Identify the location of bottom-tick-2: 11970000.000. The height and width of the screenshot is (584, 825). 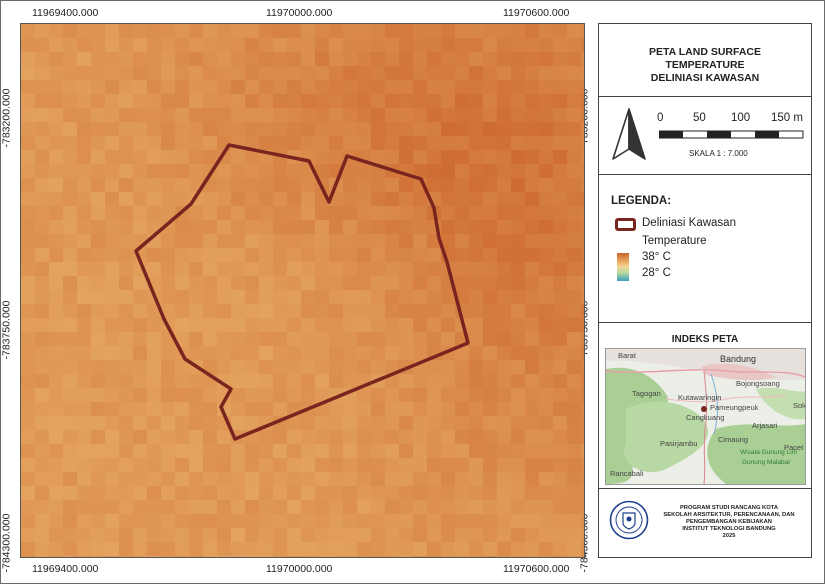
(299, 569).